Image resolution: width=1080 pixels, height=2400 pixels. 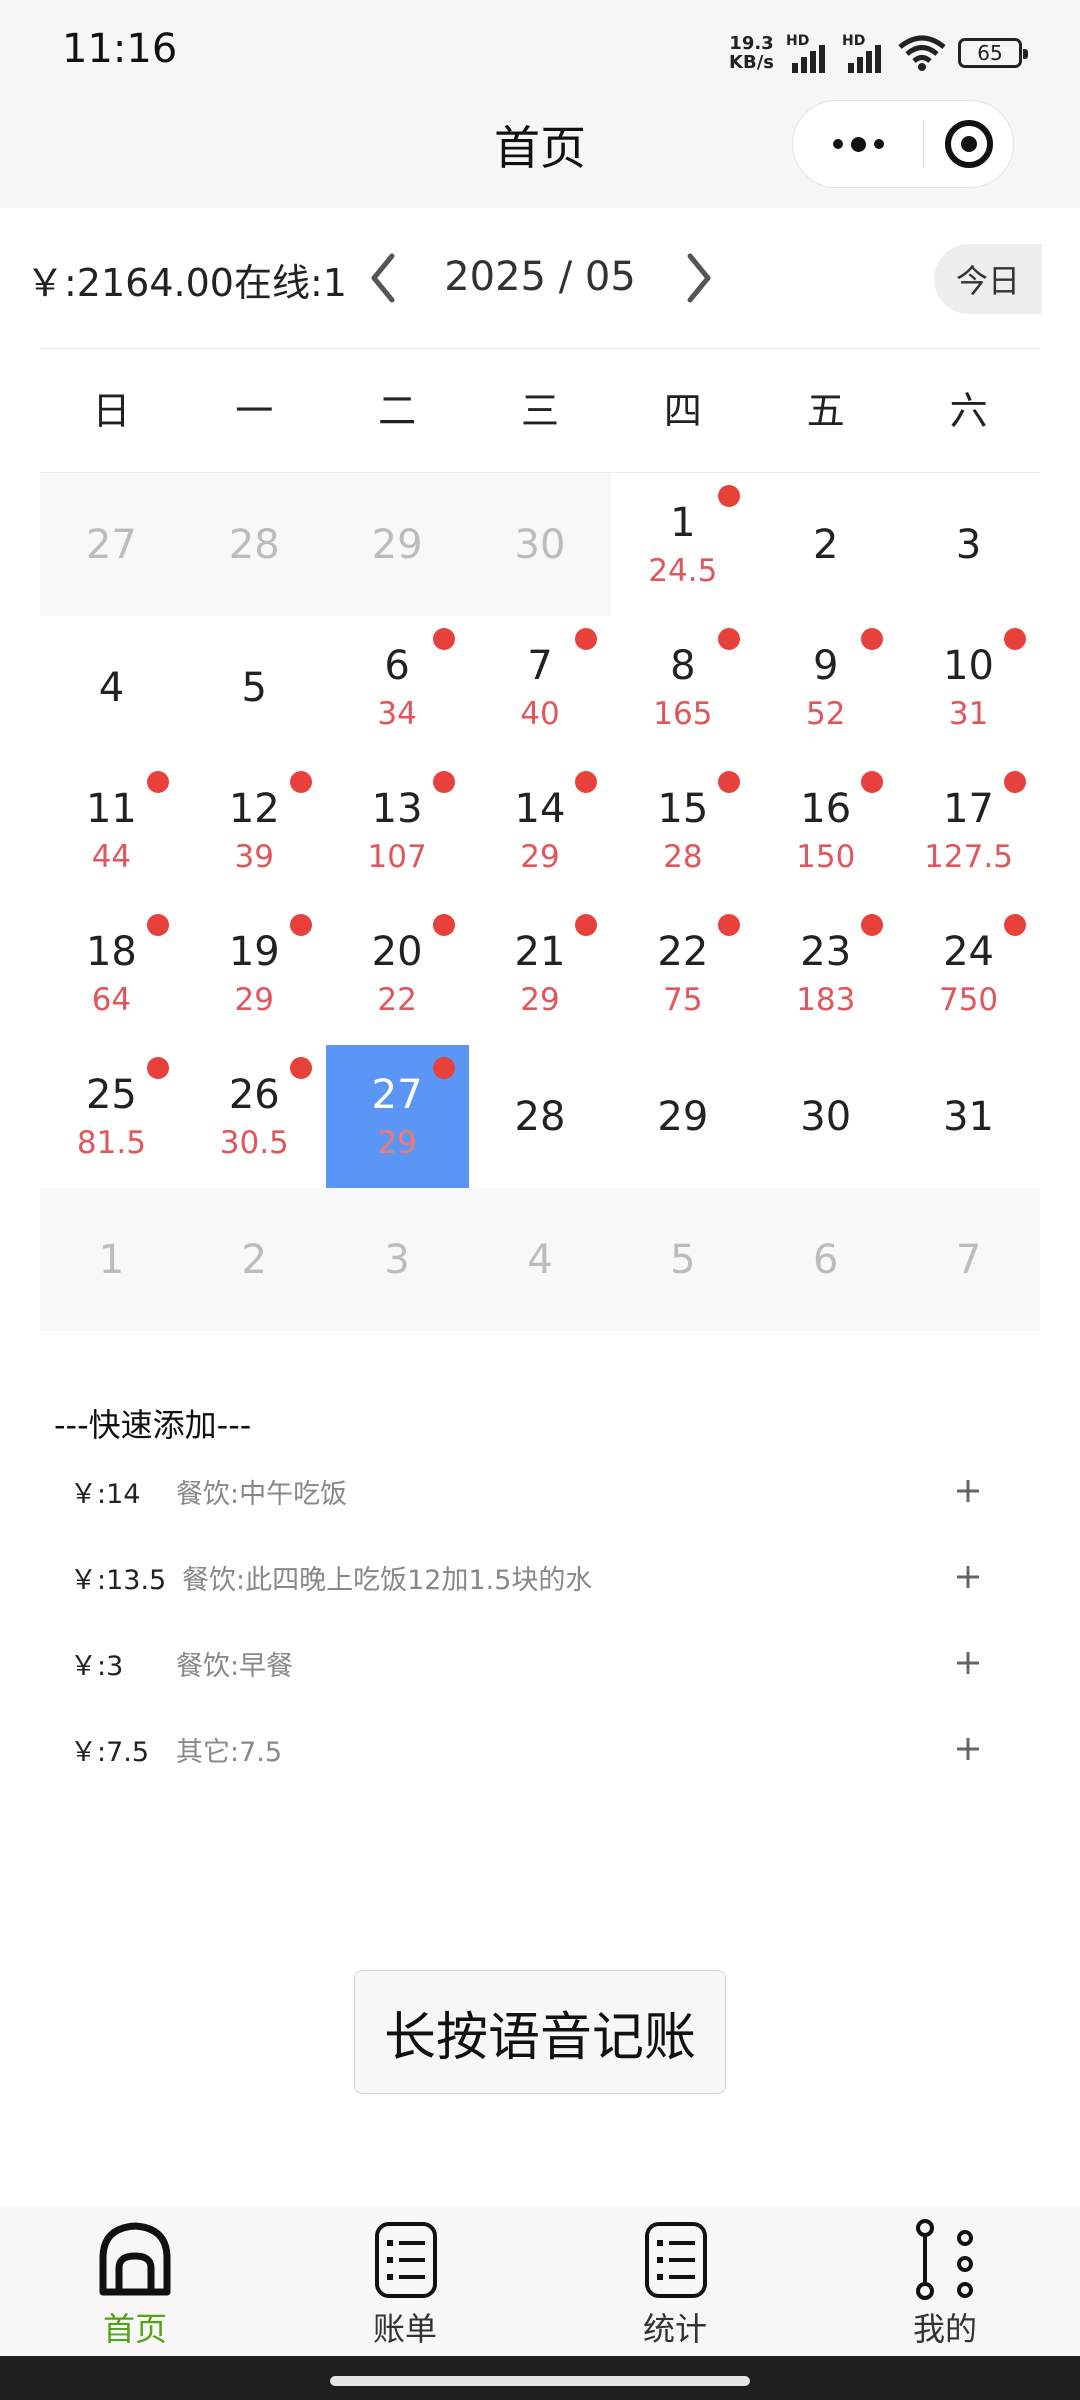 What do you see at coordinates (111, 1094) in the screenshot?
I see `day-number: 25` at bounding box center [111, 1094].